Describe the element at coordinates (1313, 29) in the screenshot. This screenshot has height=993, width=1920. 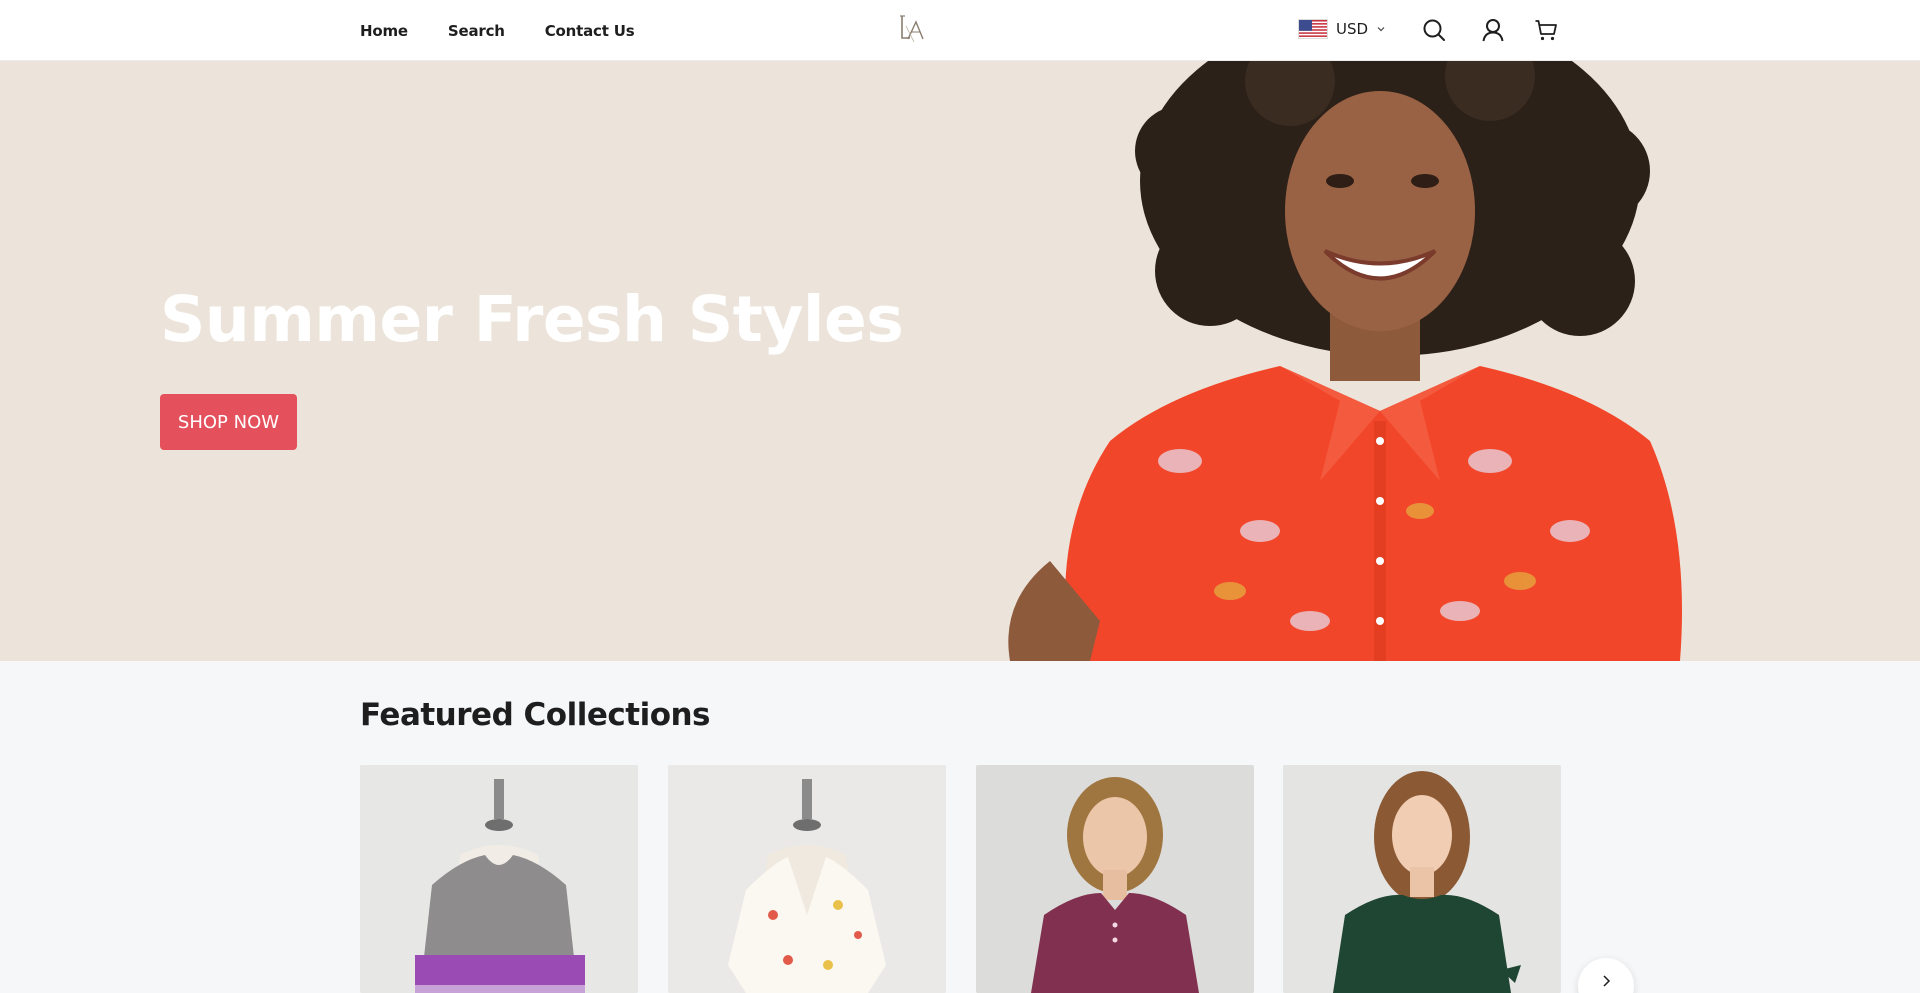
I see `us-flag-icon` at that location.